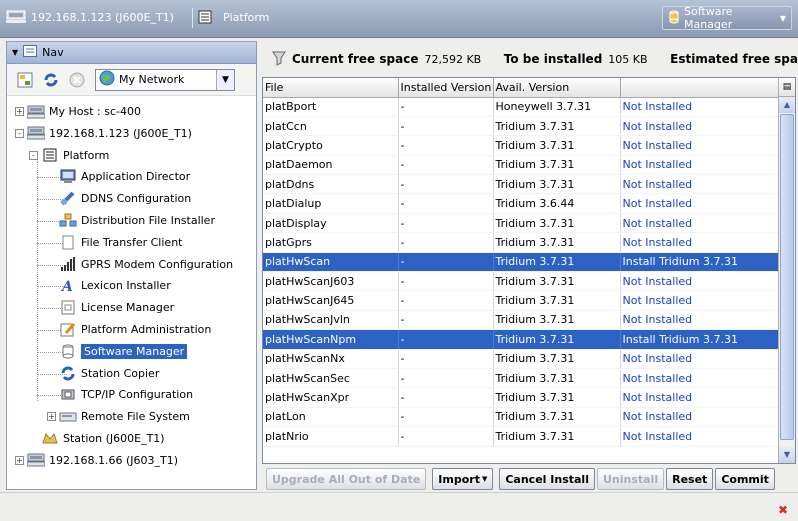  I want to click on table-row: platDaemon - Tridium 3.7.31 Not Installed, so click(521, 165).